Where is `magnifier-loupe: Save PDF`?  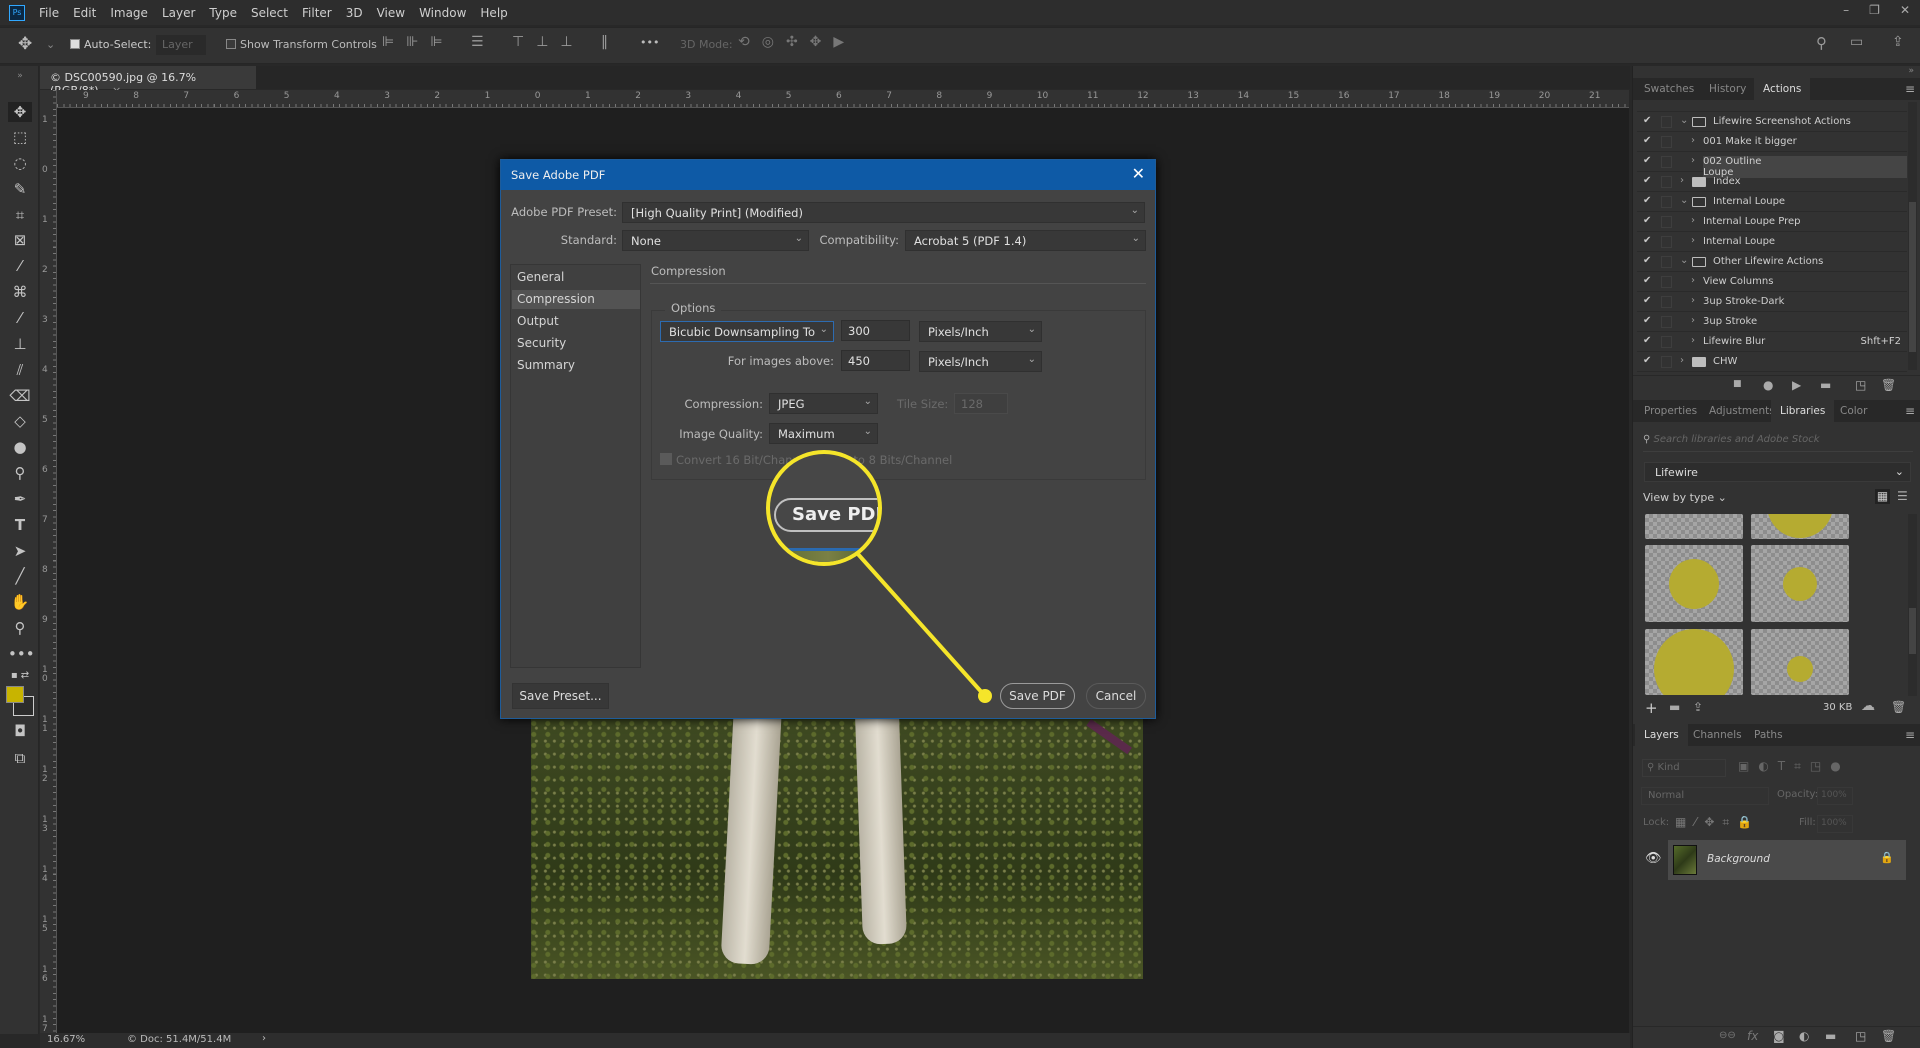 magnifier-loupe: Save PDF is located at coordinates (824, 508).